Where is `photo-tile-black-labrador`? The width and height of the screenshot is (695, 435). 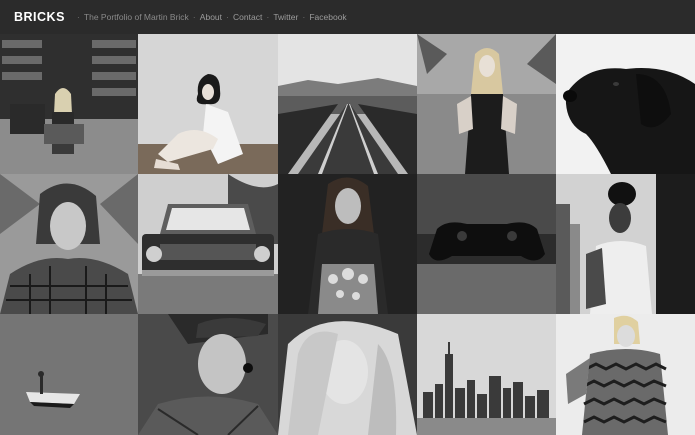
photo-tile-black-labrador is located at coordinates (625, 104).